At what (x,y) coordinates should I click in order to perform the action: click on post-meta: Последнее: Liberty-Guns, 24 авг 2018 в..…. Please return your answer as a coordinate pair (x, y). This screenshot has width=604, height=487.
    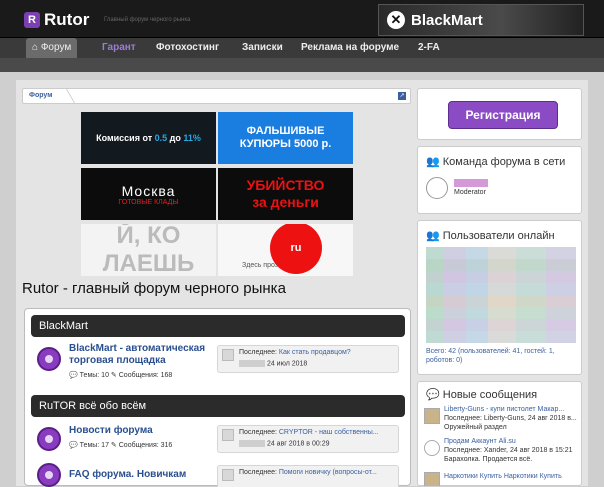
    Looking at the image, I should click on (510, 418).